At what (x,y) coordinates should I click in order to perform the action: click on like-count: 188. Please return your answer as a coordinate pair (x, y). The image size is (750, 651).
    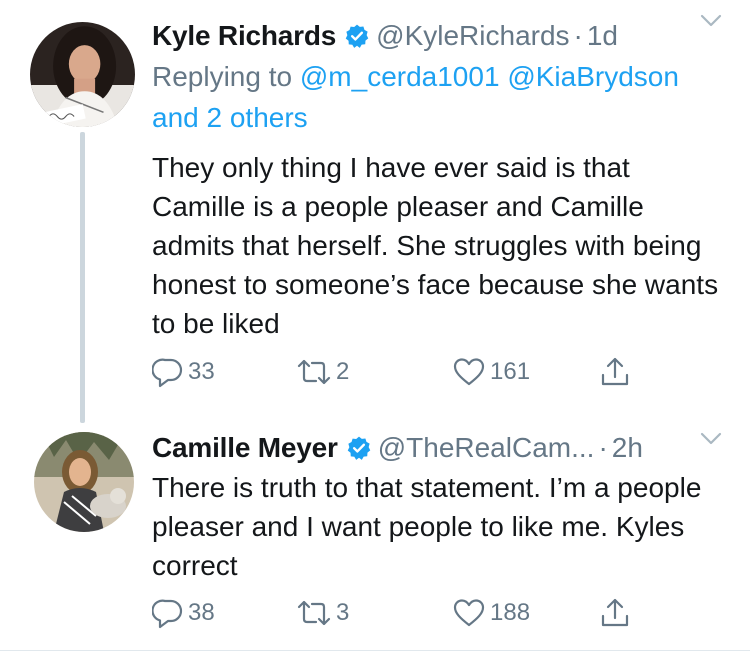
    Looking at the image, I should click on (510, 612).